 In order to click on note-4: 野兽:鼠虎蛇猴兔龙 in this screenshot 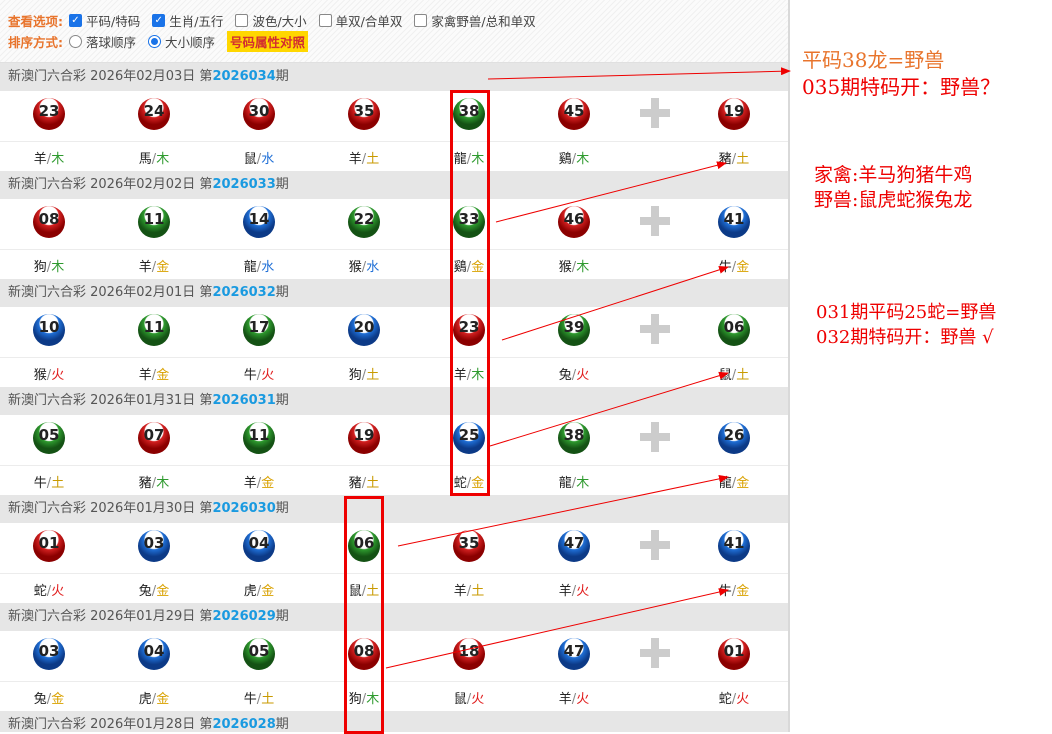, I will do `click(893, 200)`.